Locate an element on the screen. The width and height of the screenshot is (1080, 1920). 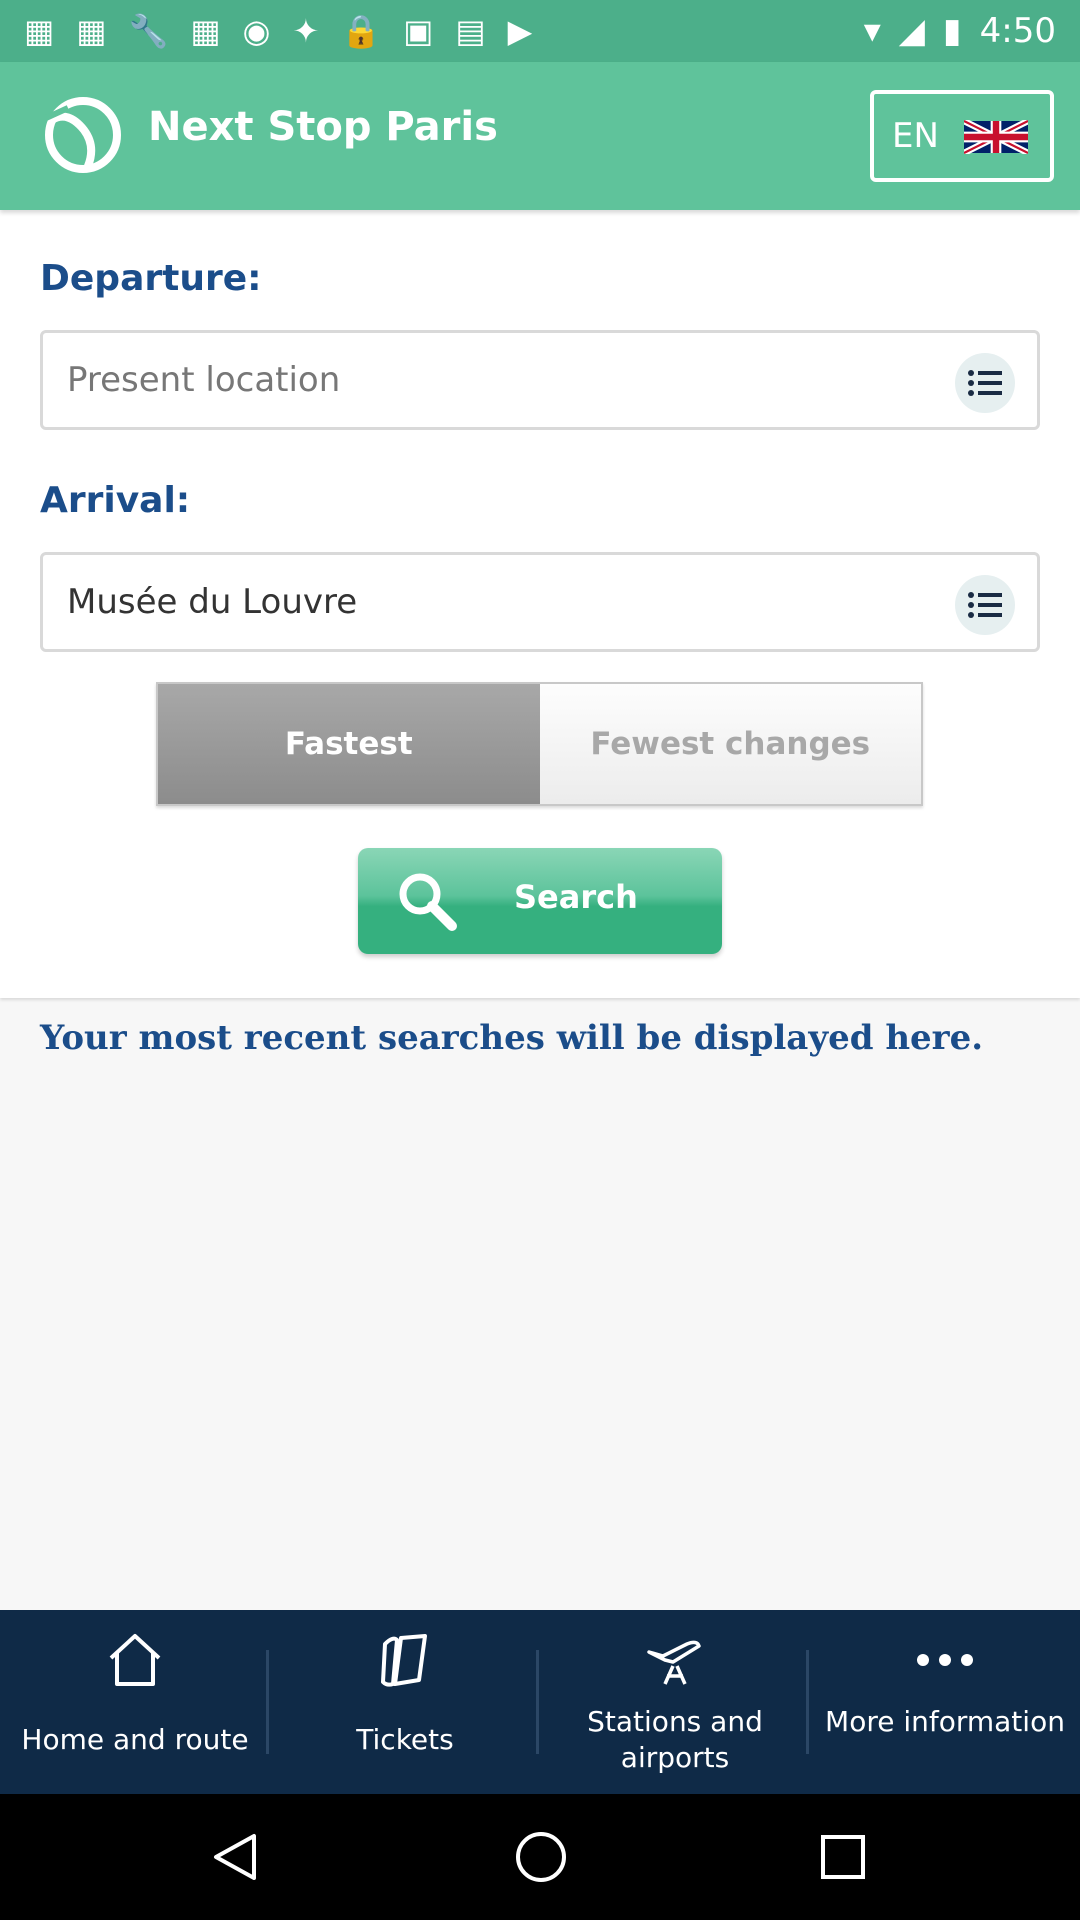
notification-icons: ▦ ▦ 🔧 ▦ ◉ ✦ 🔒 ▣ ▤ ▶ is located at coordinates (278, 31).